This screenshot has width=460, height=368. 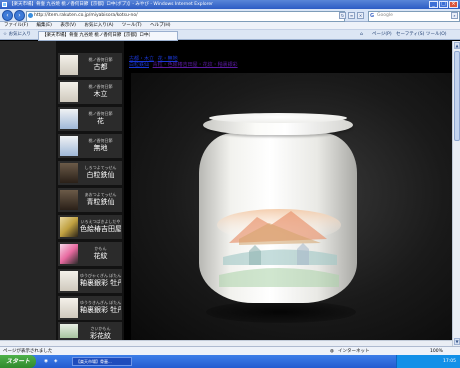 What do you see at coordinates (382, 35) in the screenshot?
I see `cmd-page: ページ(P)` at bounding box center [382, 35].